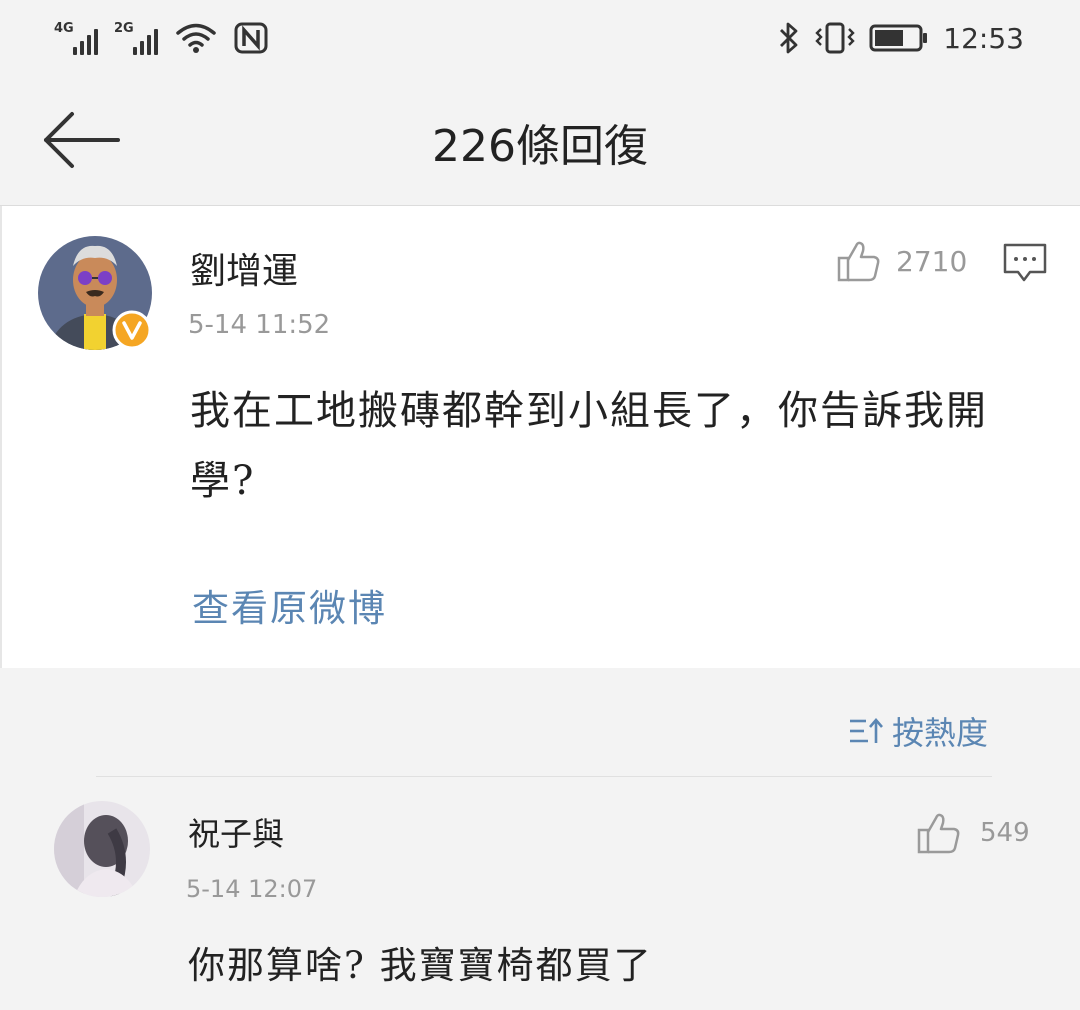 The height and width of the screenshot is (1010, 1080). I want to click on sort-label: 按熱度, so click(939, 733).